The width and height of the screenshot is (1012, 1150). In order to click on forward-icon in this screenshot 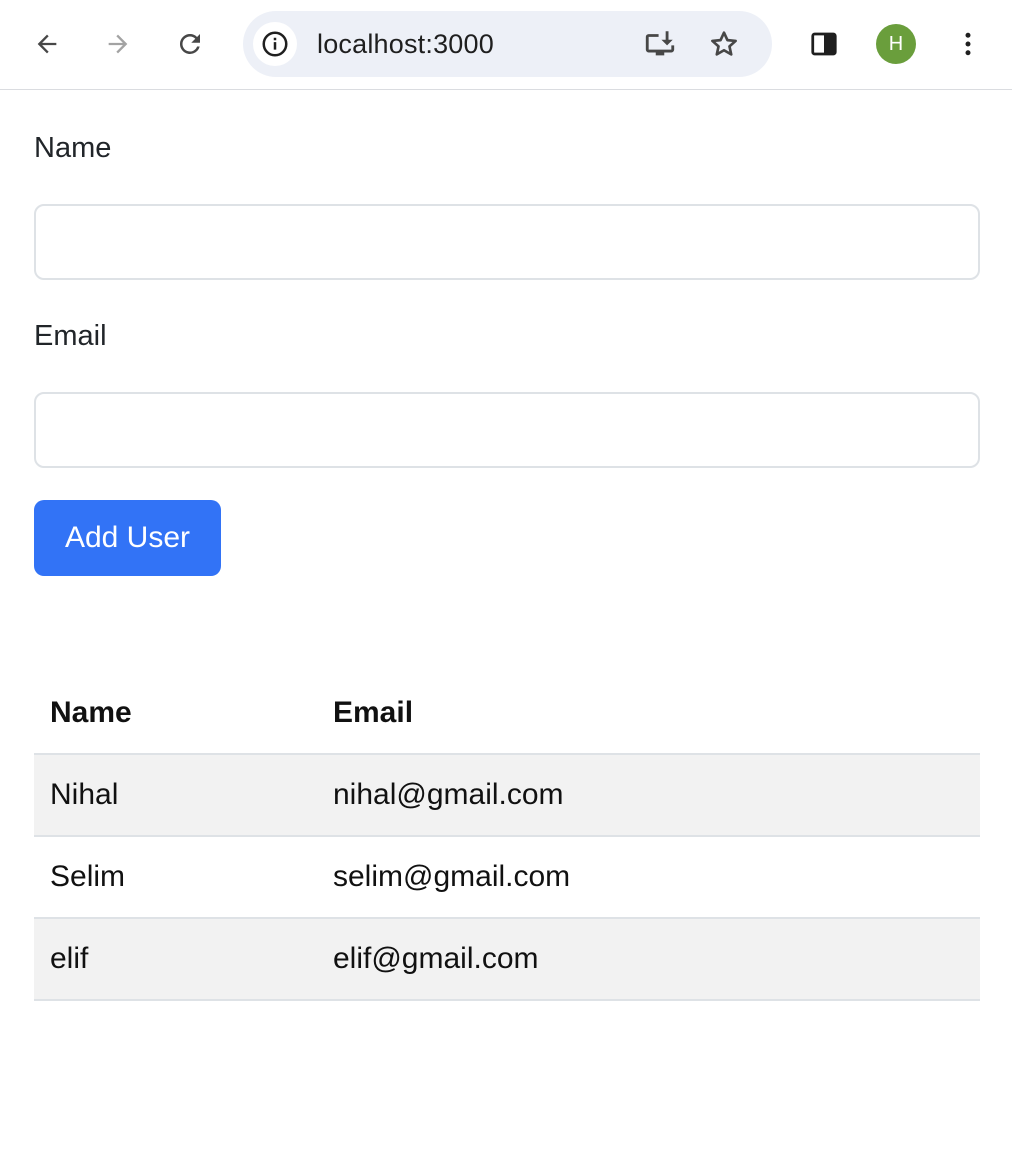, I will do `click(118, 44)`.